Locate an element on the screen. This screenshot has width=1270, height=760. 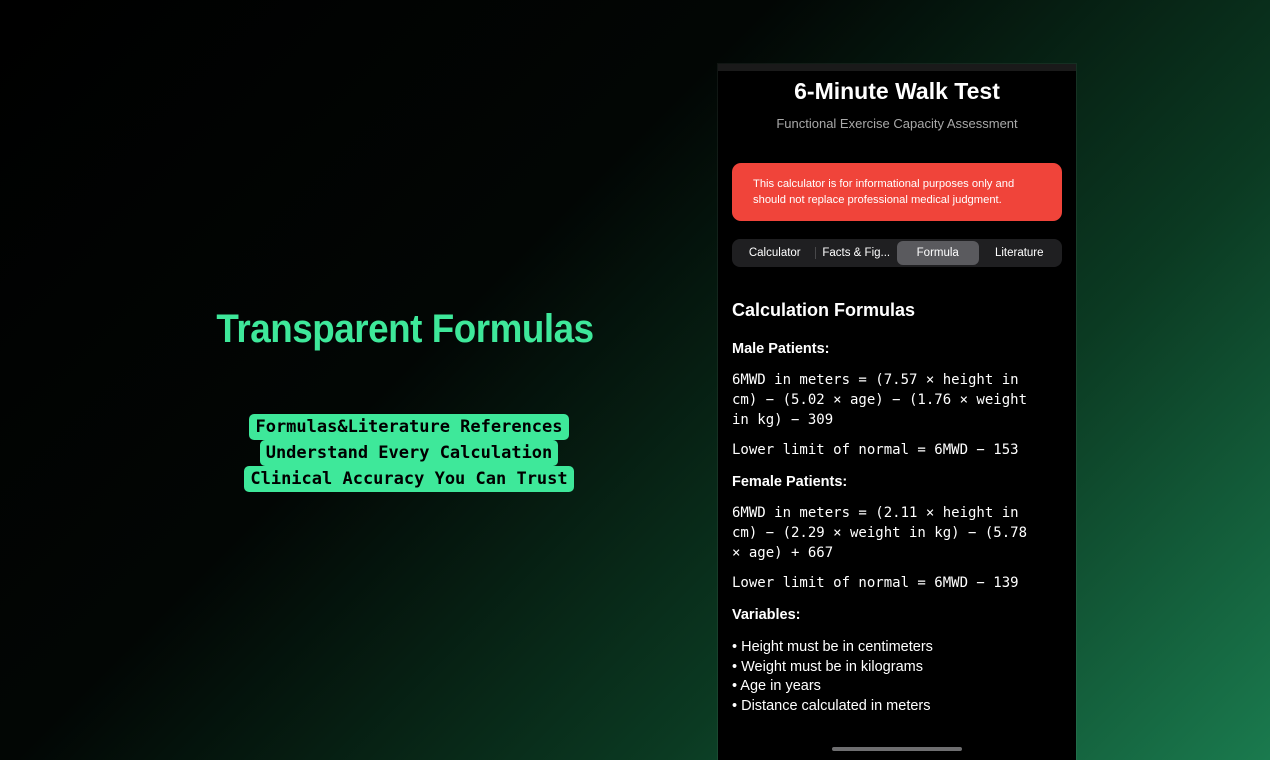
male-heading: Male Patients: is located at coordinates (781, 349).